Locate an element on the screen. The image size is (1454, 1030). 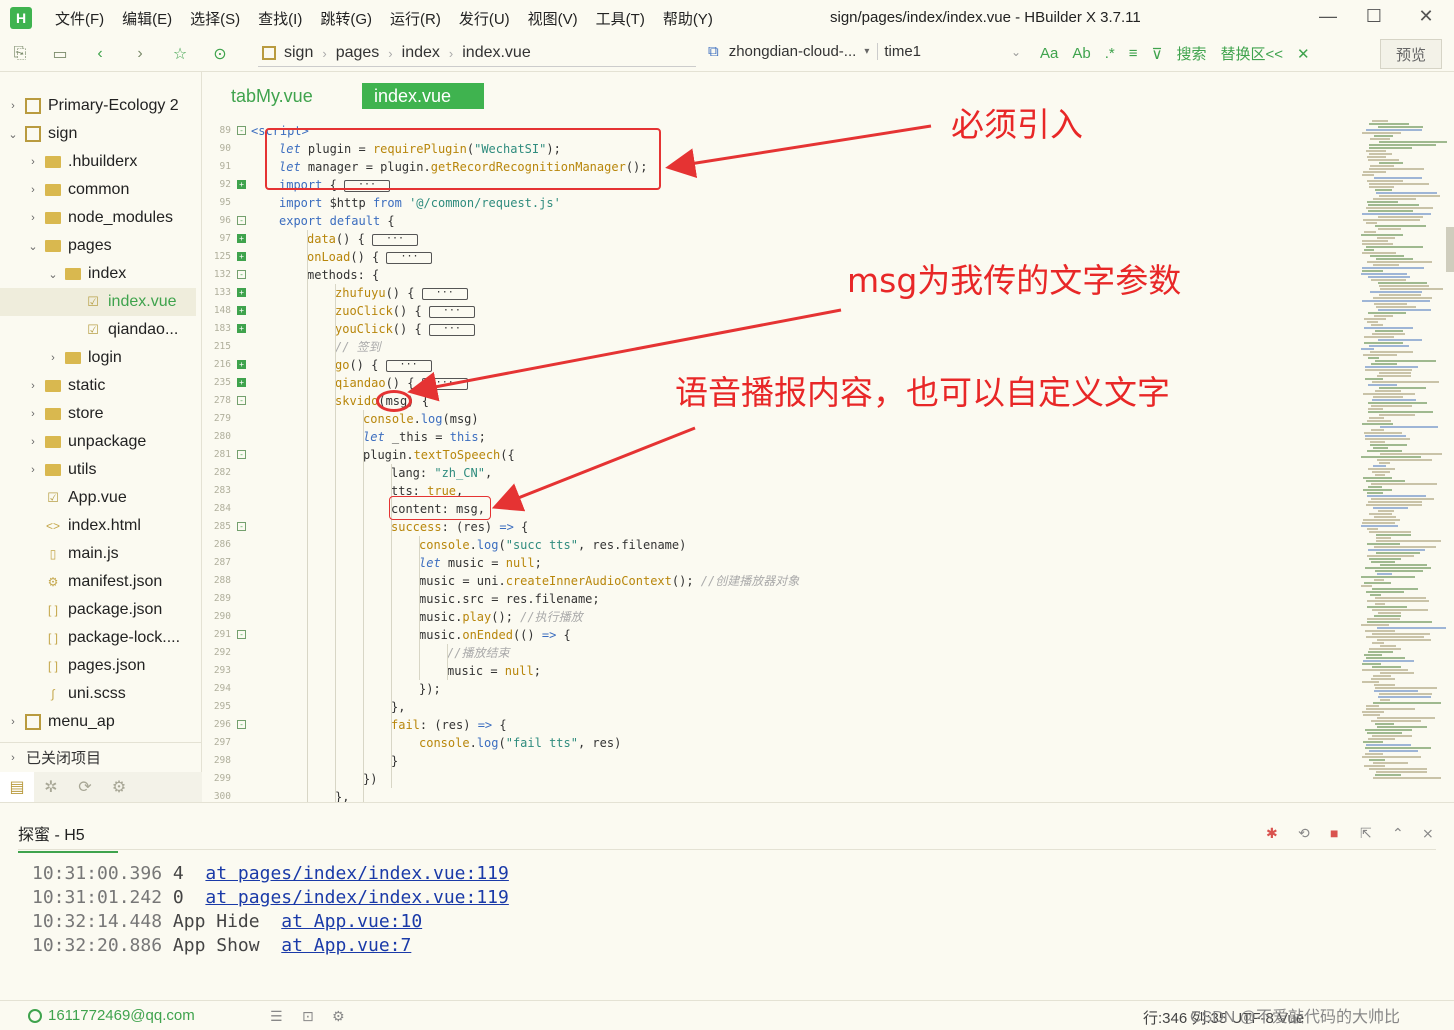
replace-toggle-button: 替换区<< is located at coordinates (1252, 53).